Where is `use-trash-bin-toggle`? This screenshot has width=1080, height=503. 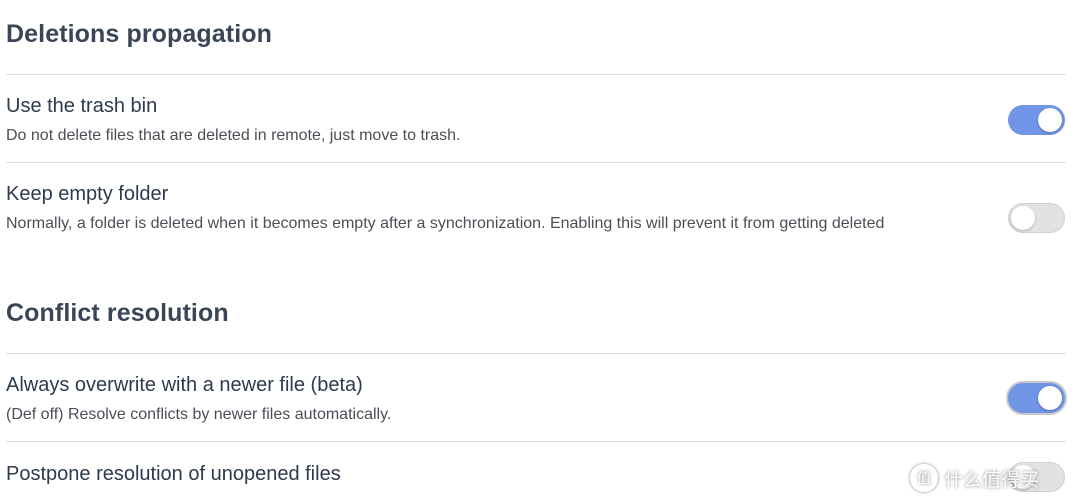
use-trash-bin-toggle is located at coordinates (1036, 120).